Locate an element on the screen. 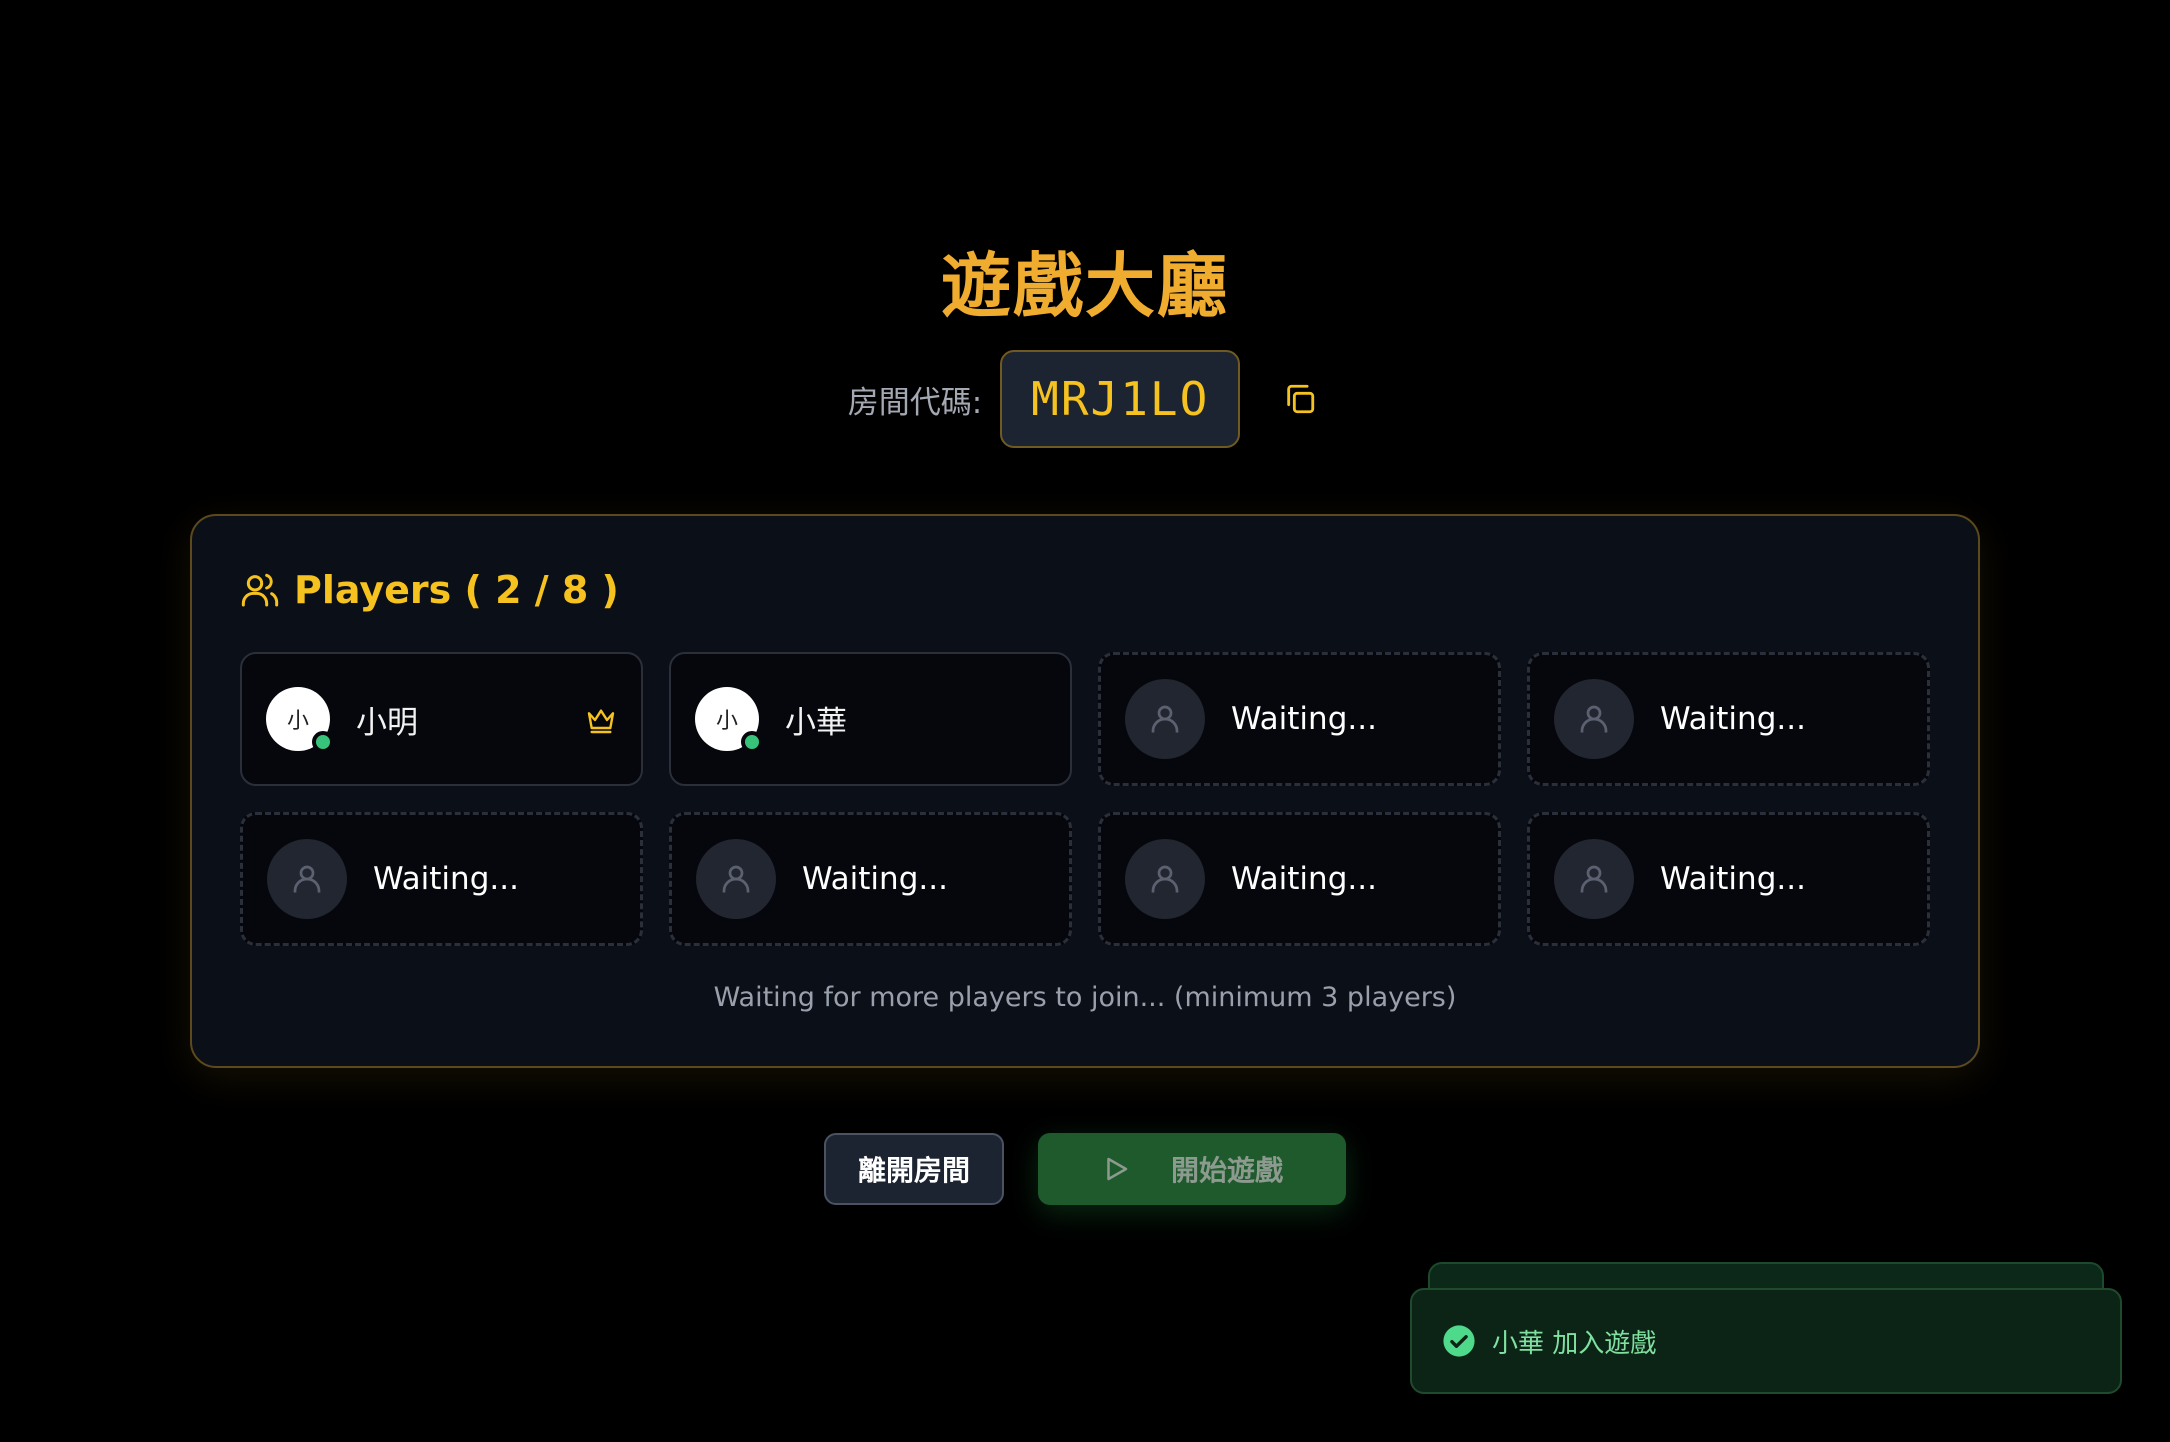 The height and width of the screenshot is (1442, 2170). room-code-label: 房間代碼: is located at coordinates (915, 402).